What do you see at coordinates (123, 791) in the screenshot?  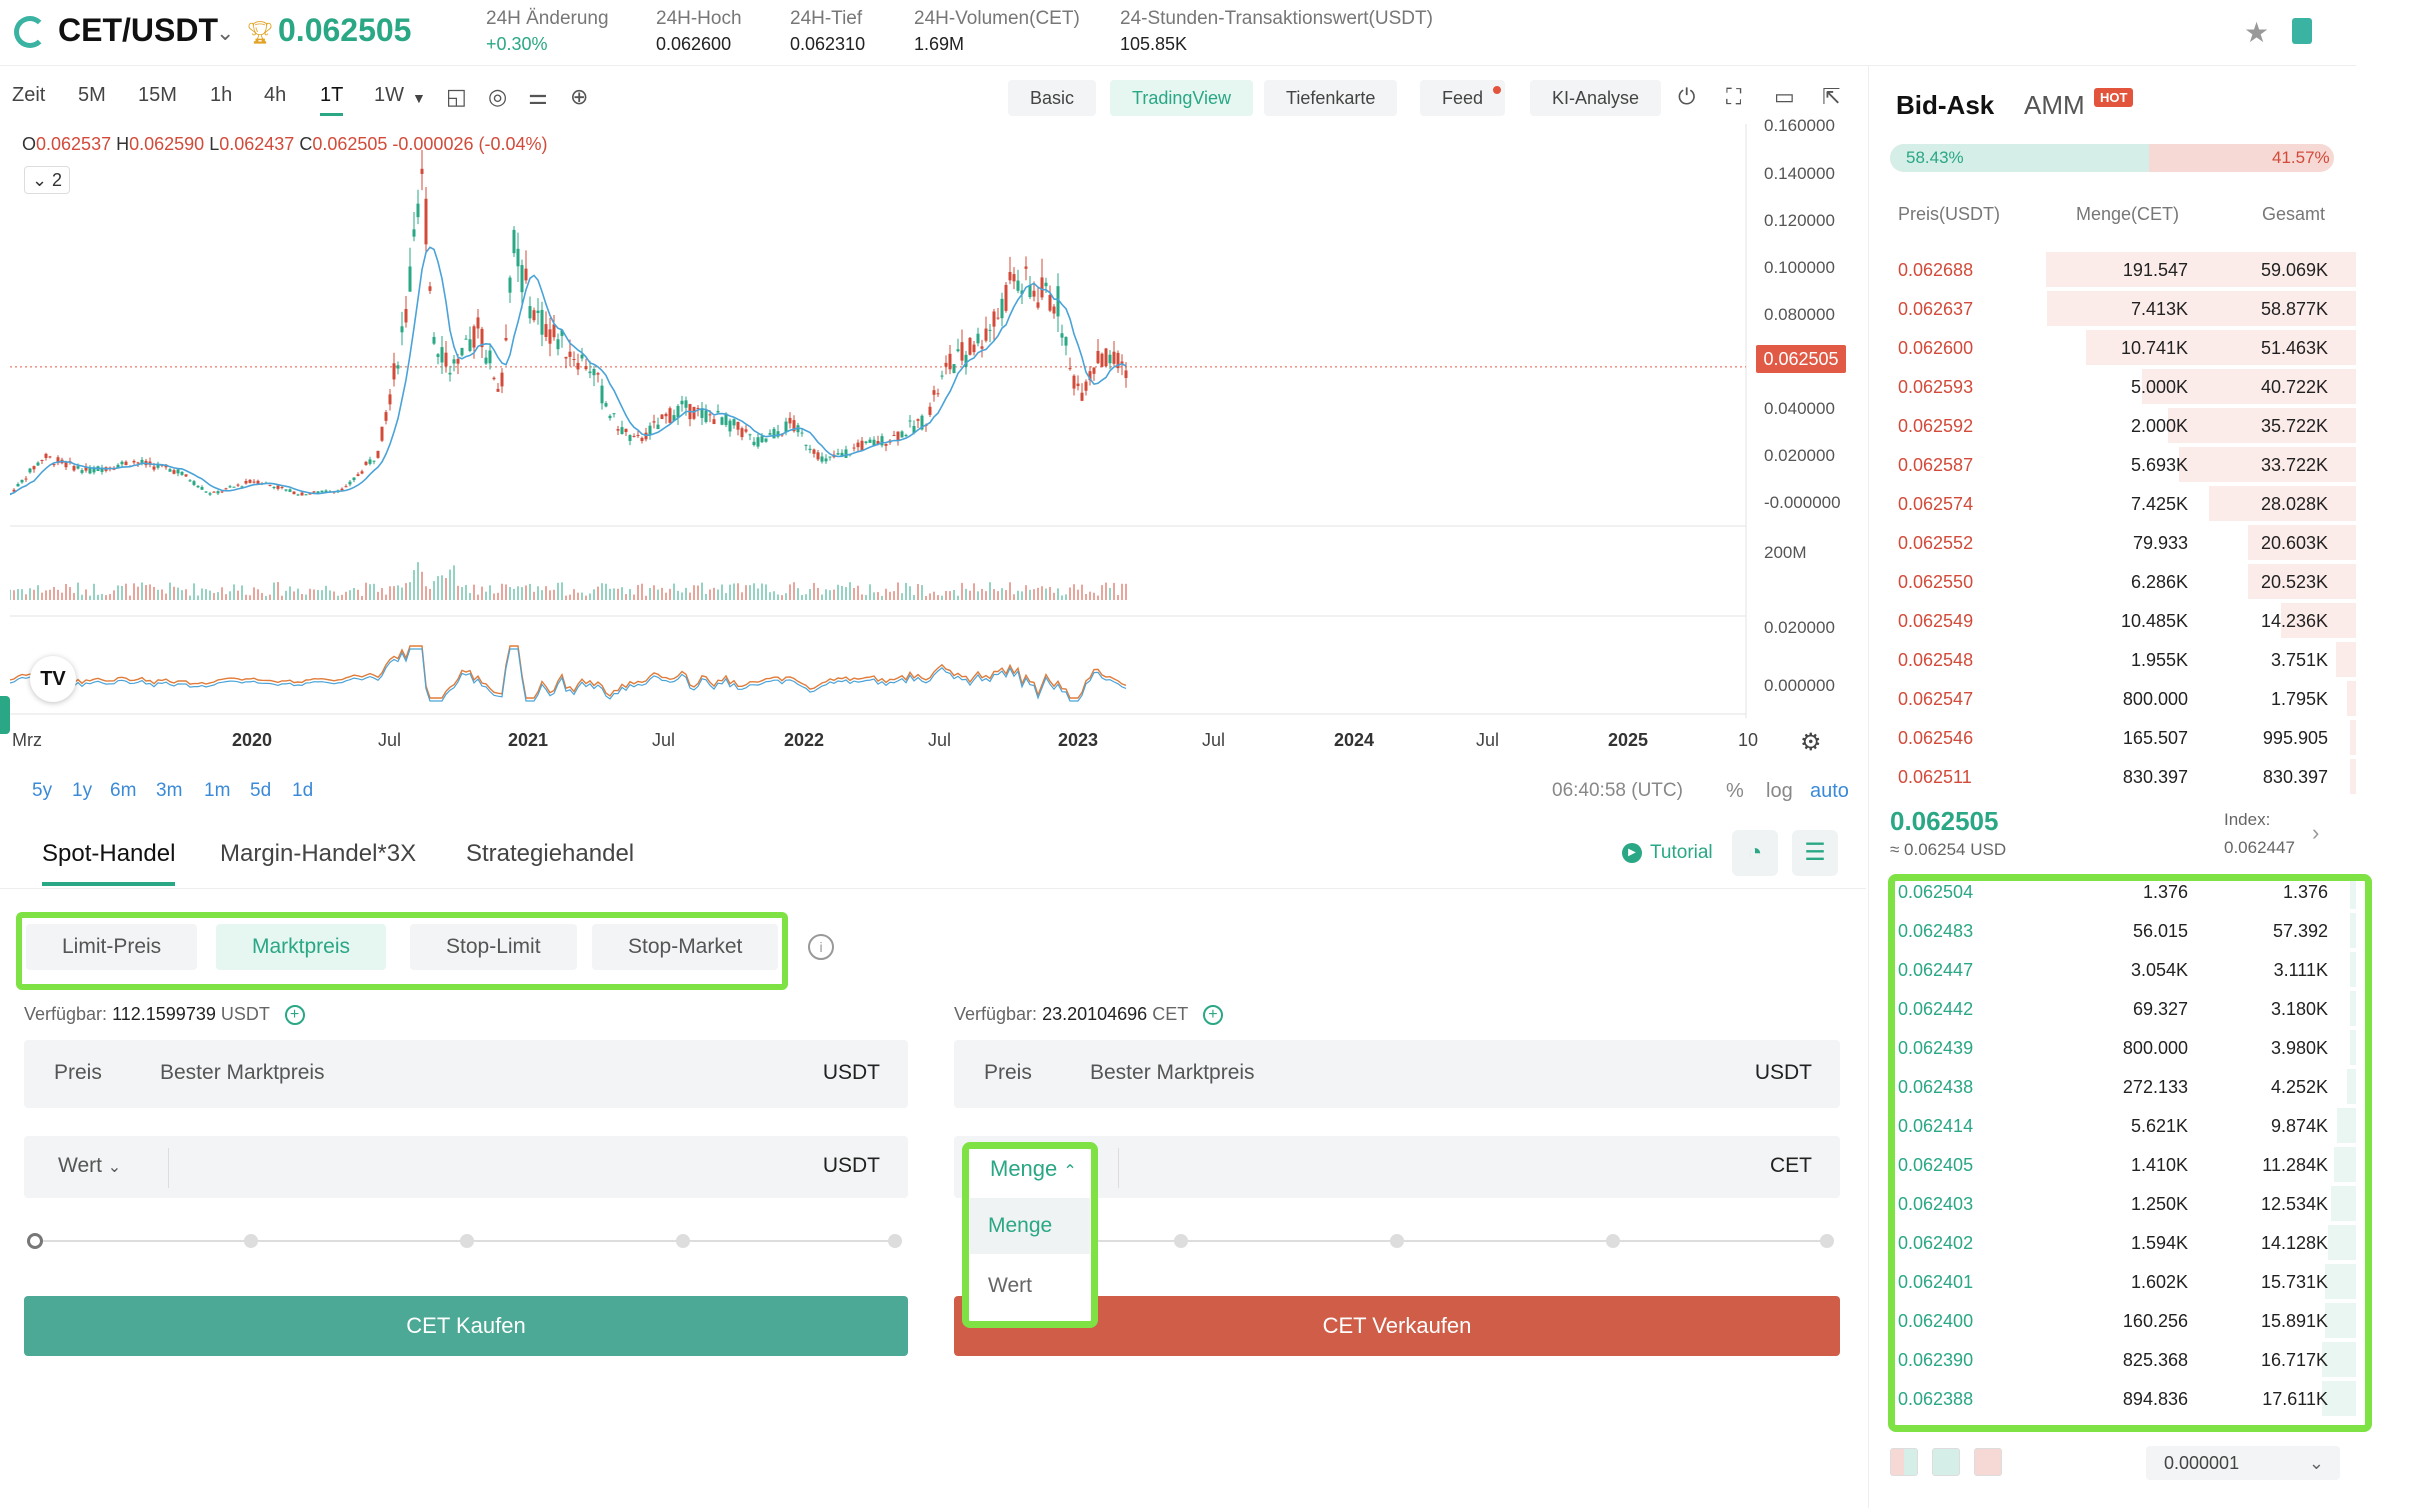 I see `range-6m: 6m` at bounding box center [123, 791].